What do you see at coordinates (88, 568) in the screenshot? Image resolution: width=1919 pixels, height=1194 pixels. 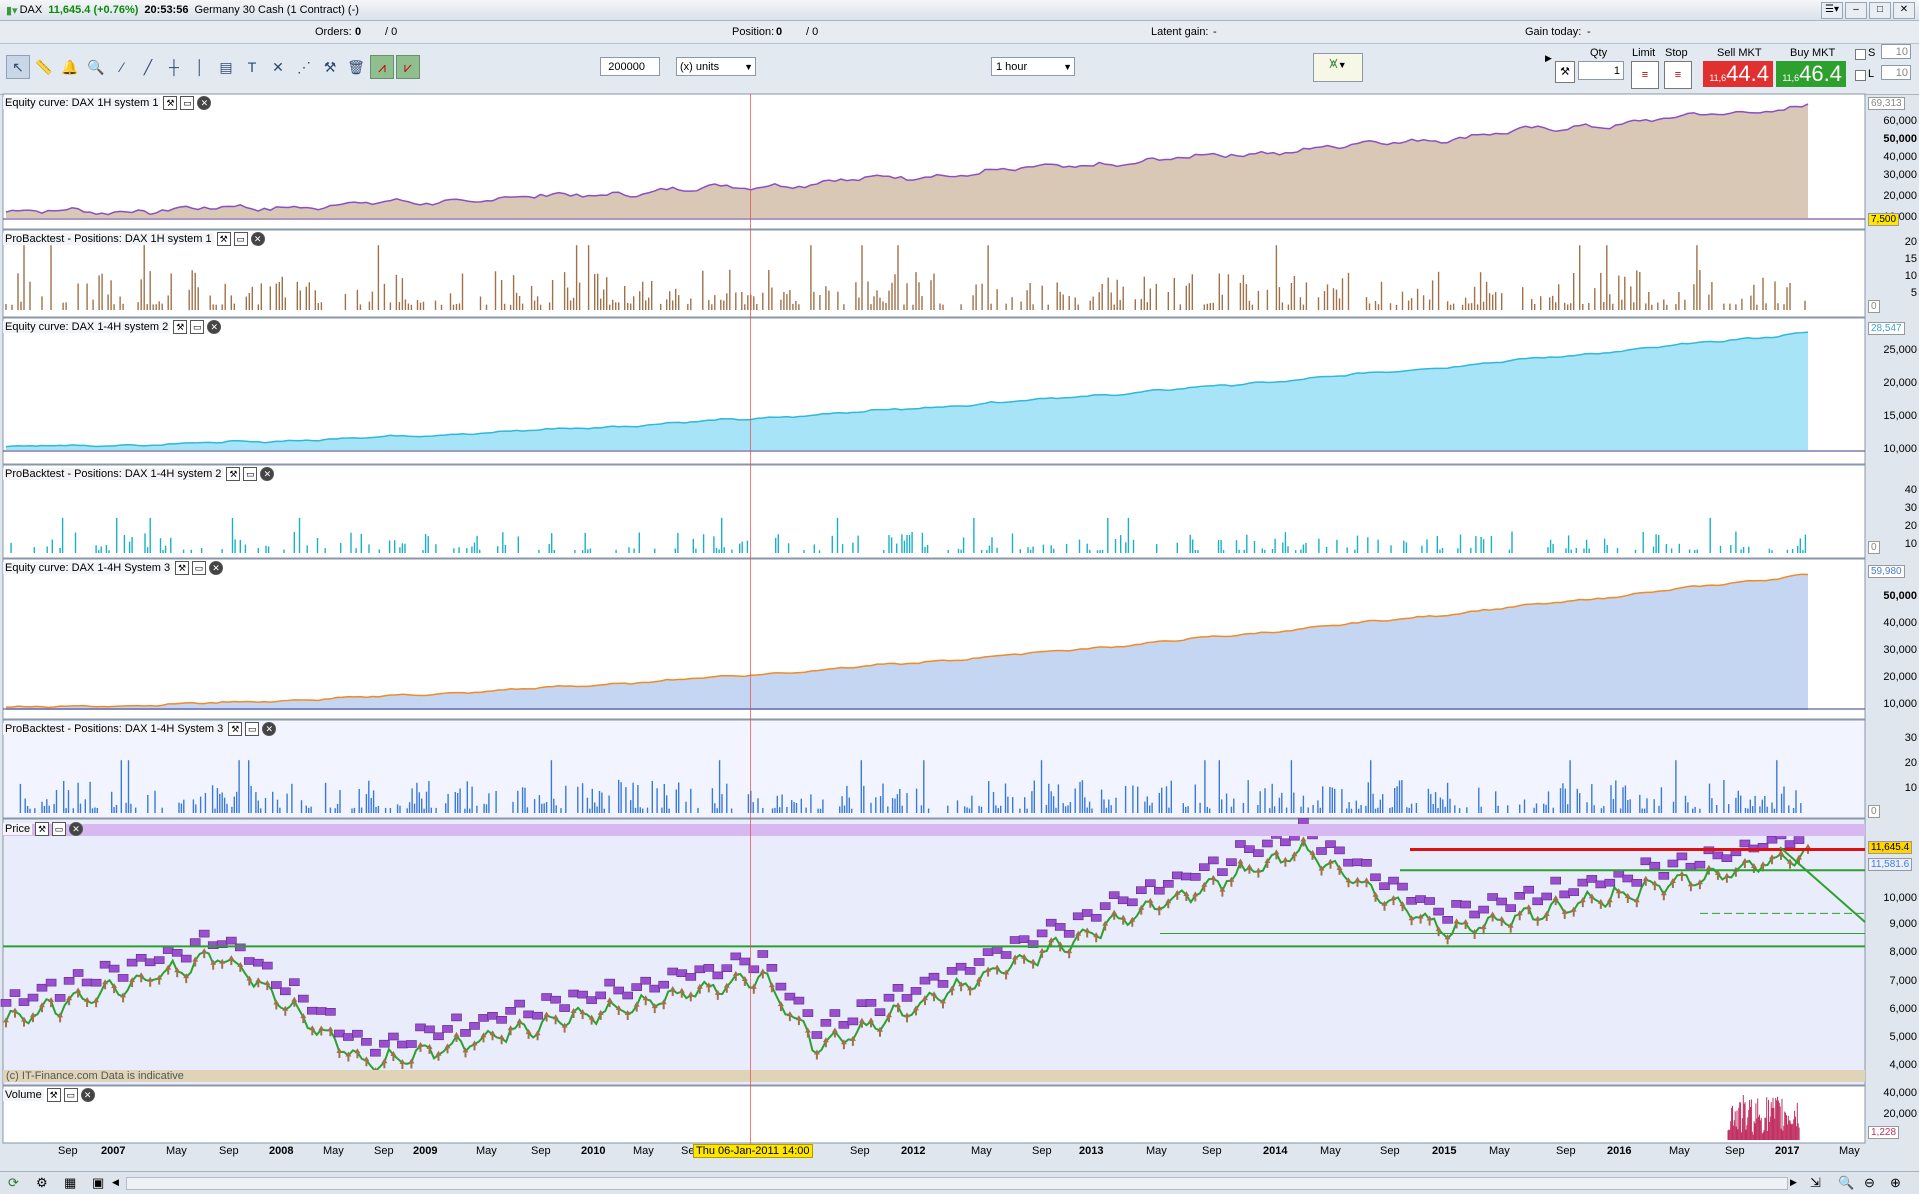 I see `panel-title: Equity curve: DAX 1-4H System 3` at bounding box center [88, 568].